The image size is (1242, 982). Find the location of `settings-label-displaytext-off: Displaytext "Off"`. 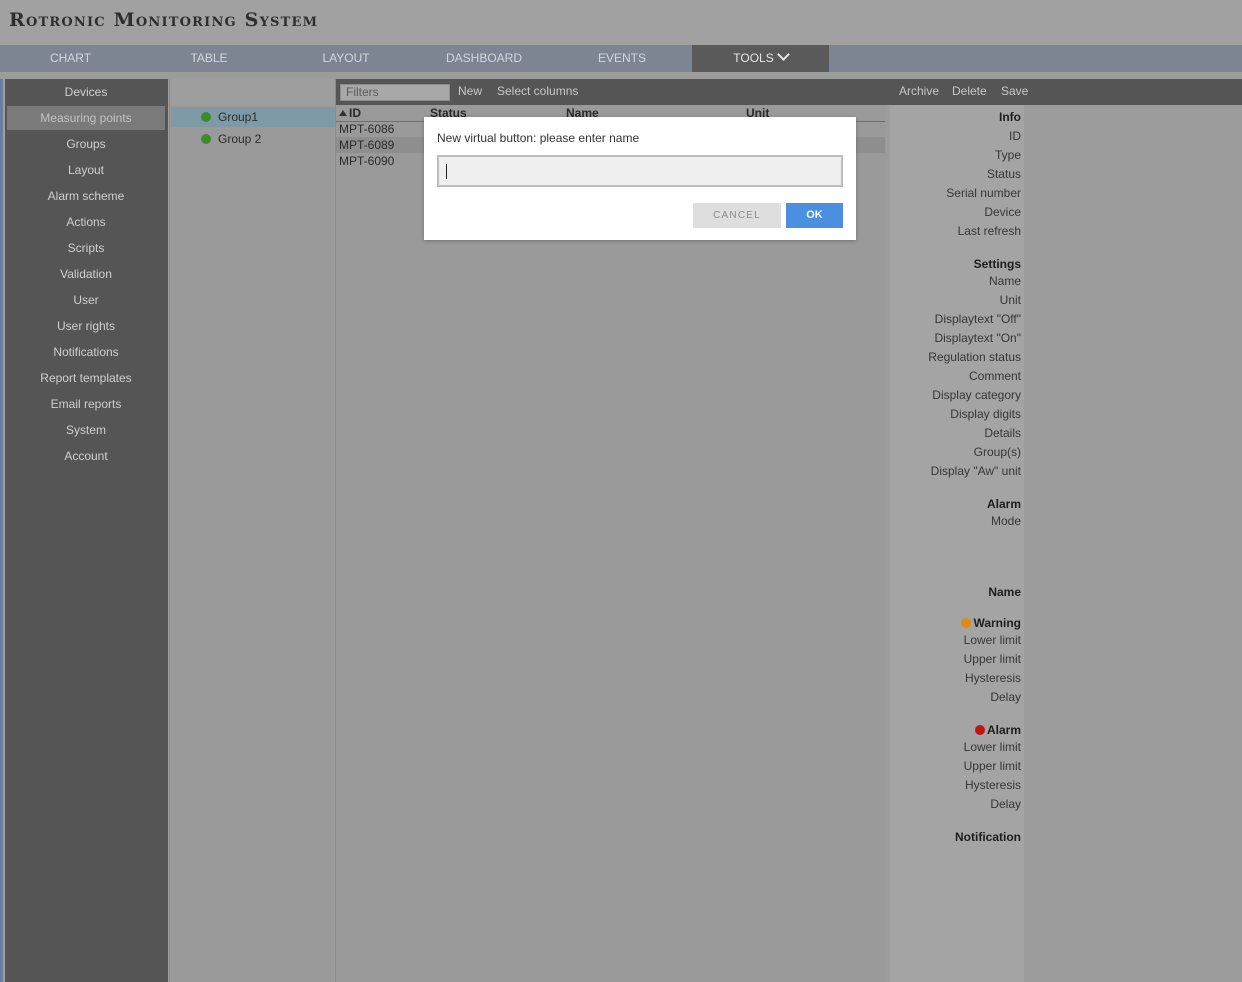

settings-label-displaytext-off: Displaytext "Off" is located at coordinates (977, 319).